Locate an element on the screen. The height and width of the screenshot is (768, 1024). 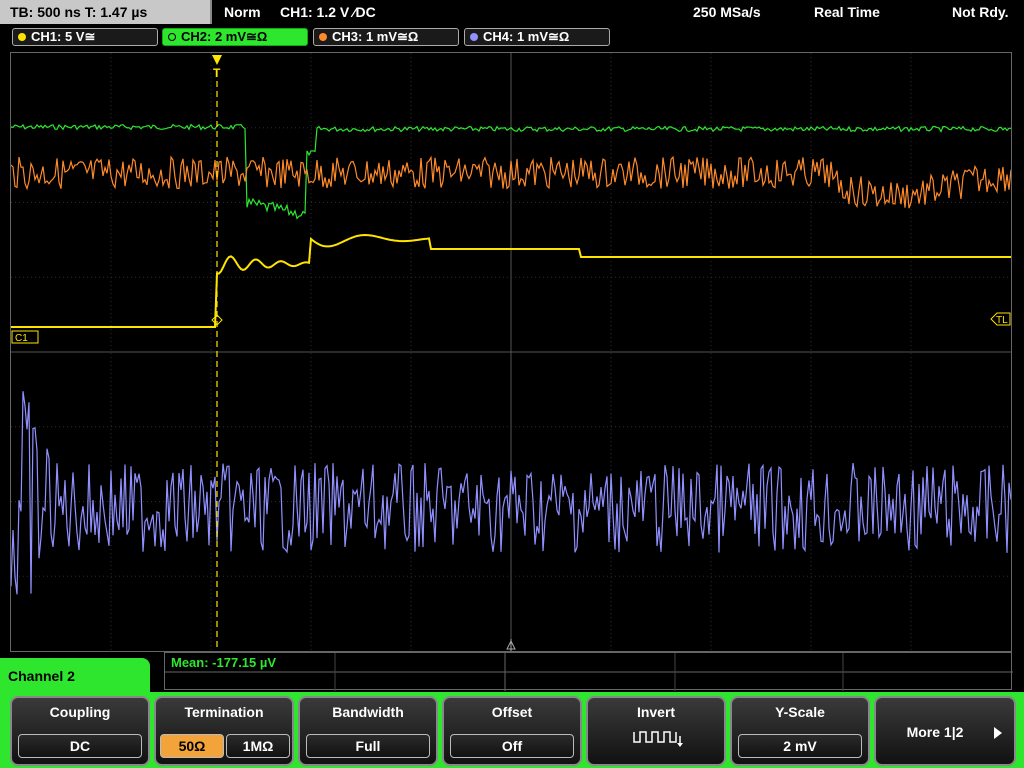
measurement-bar: Mean: -177.15 µV is located at coordinates (588, 671).